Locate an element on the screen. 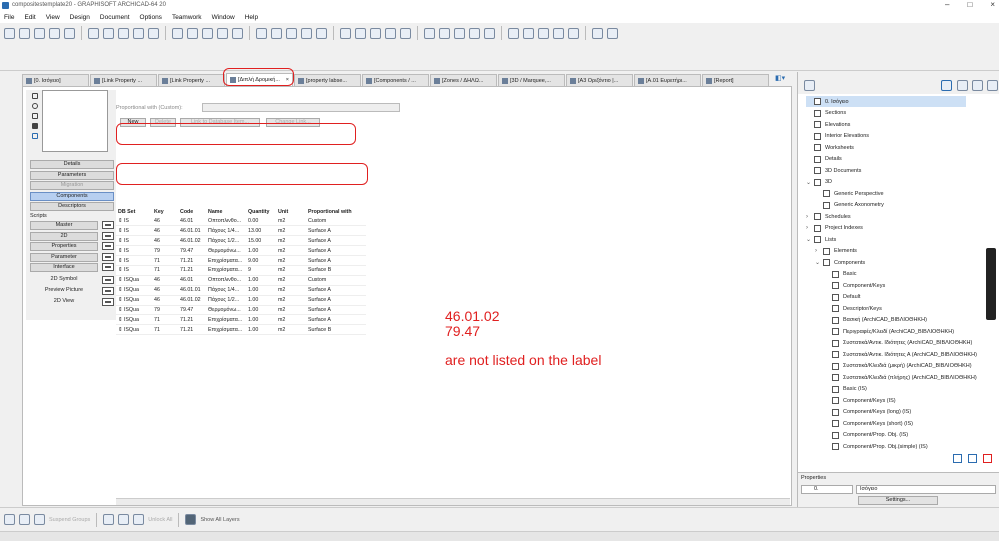 The width and height of the screenshot is (999, 541). script-2d-button: 2D is located at coordinates (64, 236).